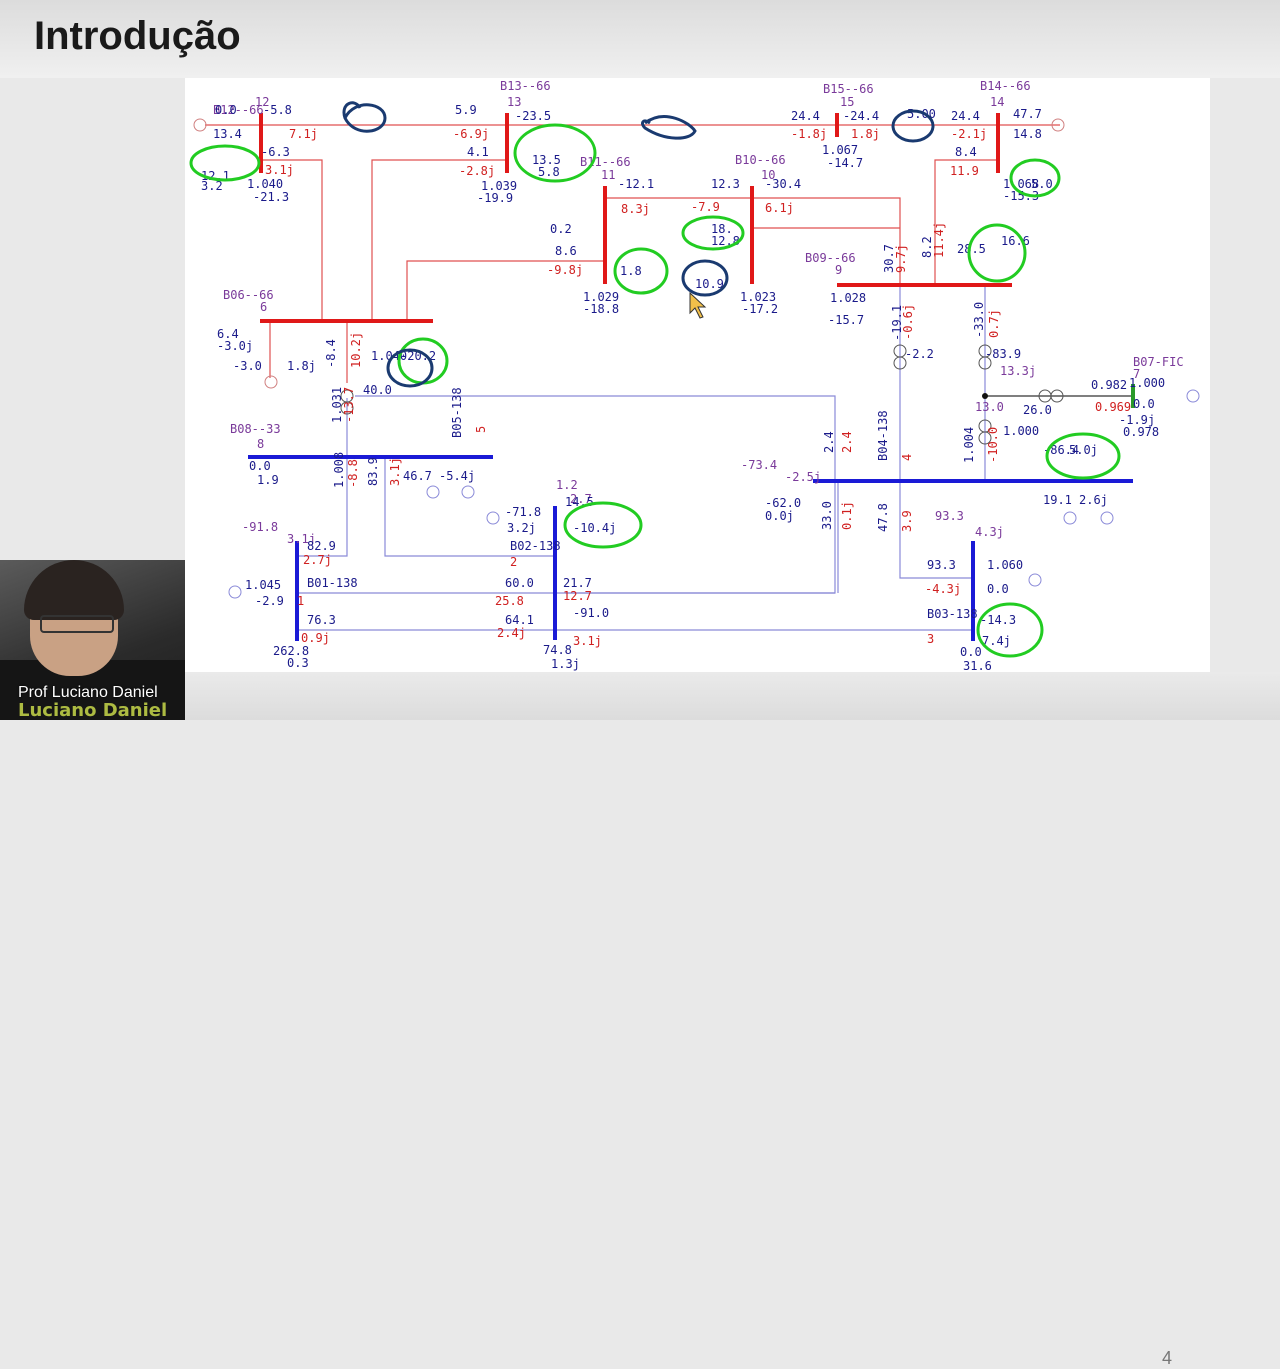  I want to click on slide-header: Introdução, so click(640, 39).